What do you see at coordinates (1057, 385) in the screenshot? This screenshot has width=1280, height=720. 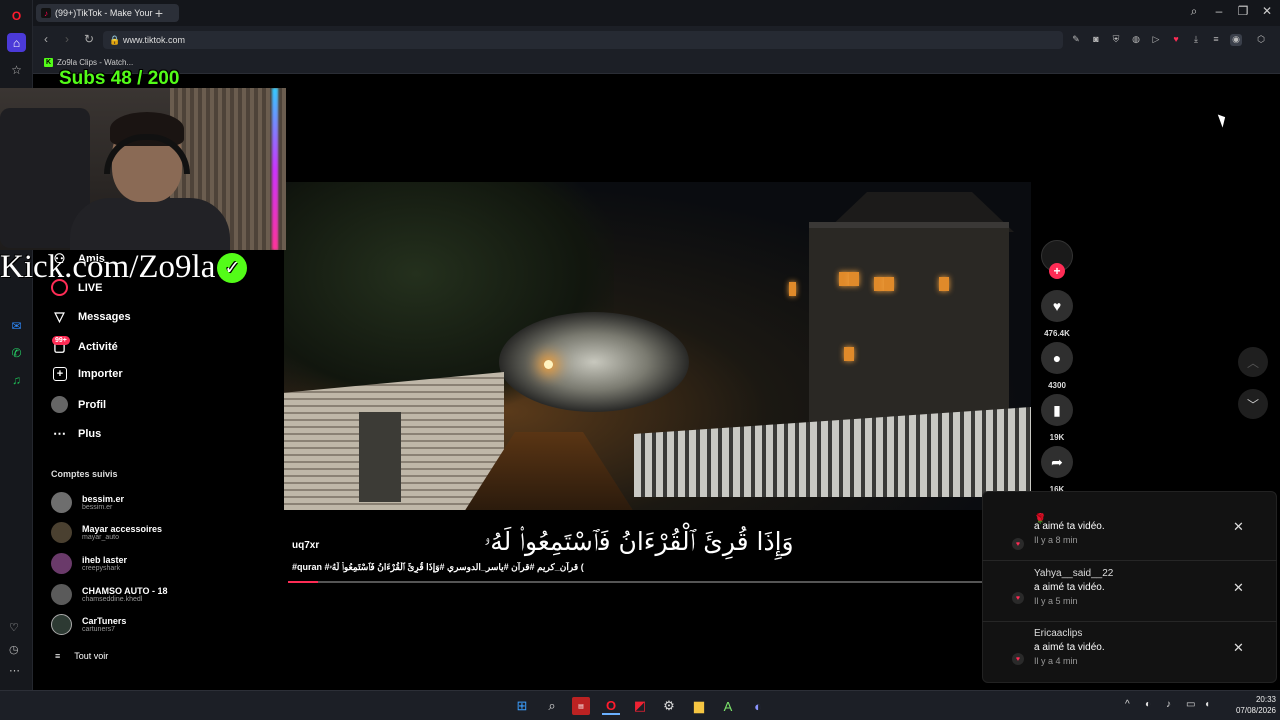 I see `comment-count: 4300` at bounding box center [1057, 385].